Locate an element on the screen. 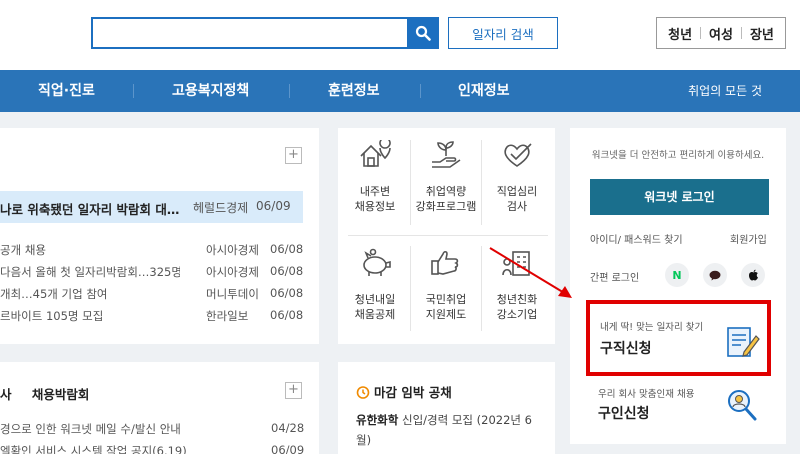 This screenshot has width=800, height=454. headline-date: 06/09 is located at coordinates (273, 206).